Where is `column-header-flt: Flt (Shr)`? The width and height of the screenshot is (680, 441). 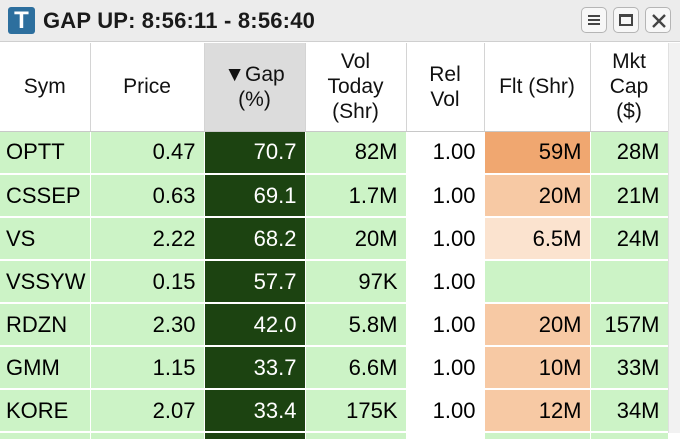 column-header-flt: Flt (Shr) is located at coordinates (537, 87).